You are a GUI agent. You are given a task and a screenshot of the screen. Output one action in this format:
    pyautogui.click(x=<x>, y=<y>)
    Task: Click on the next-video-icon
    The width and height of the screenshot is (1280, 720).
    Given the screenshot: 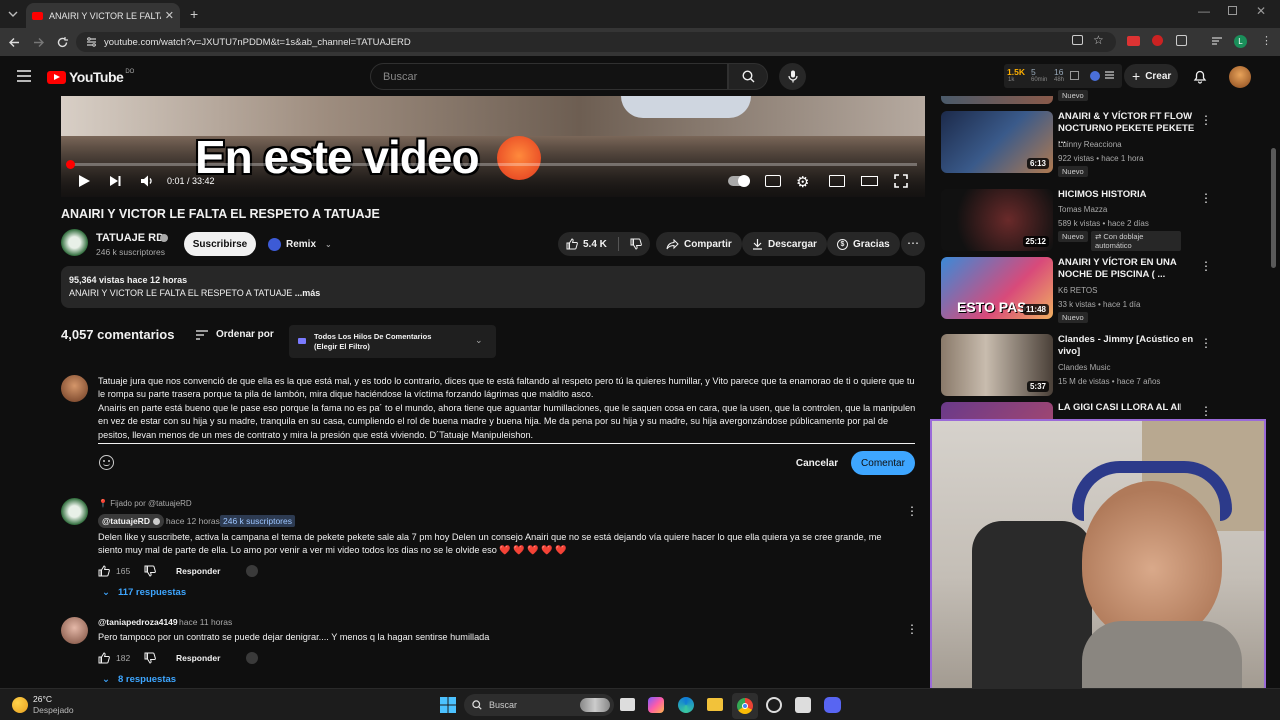 What is the action you would take?
    pyautogui.click(x=115, y=181)
    